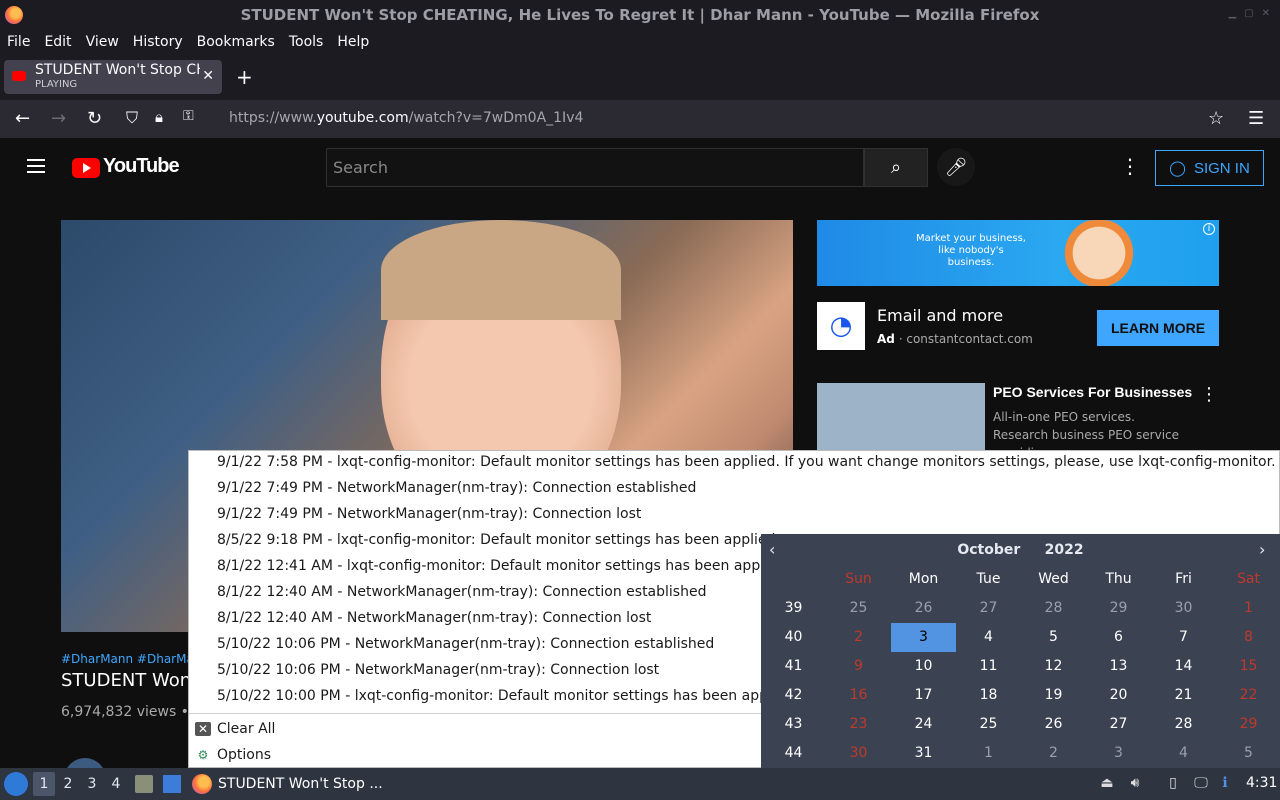 The image size is (1280, 800). What do you see at coordinates (1249, 13) in the screenshot?
I see `window-controls: ▁ ▢ ✕` at bounding box center [1249, 13].